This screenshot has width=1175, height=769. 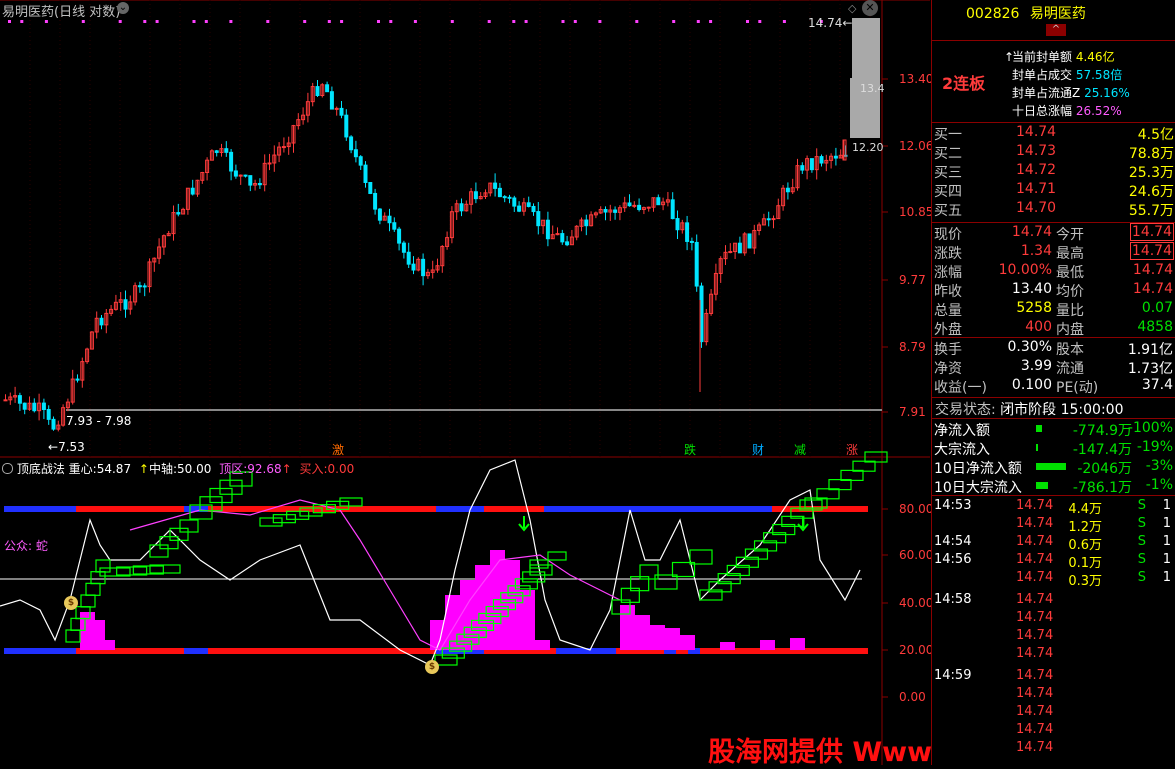 I want to click on event-marker-cai: 财, so click(x=758, y=449).